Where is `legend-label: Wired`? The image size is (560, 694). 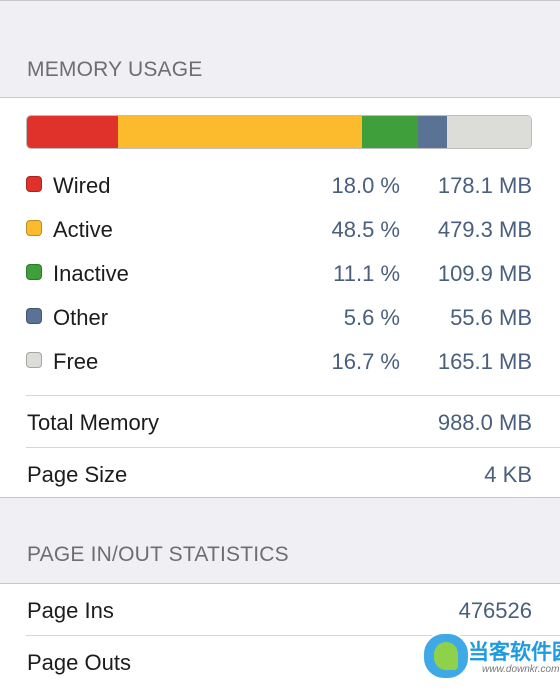 legend-label: Wired is located at coordinates (82, 185).